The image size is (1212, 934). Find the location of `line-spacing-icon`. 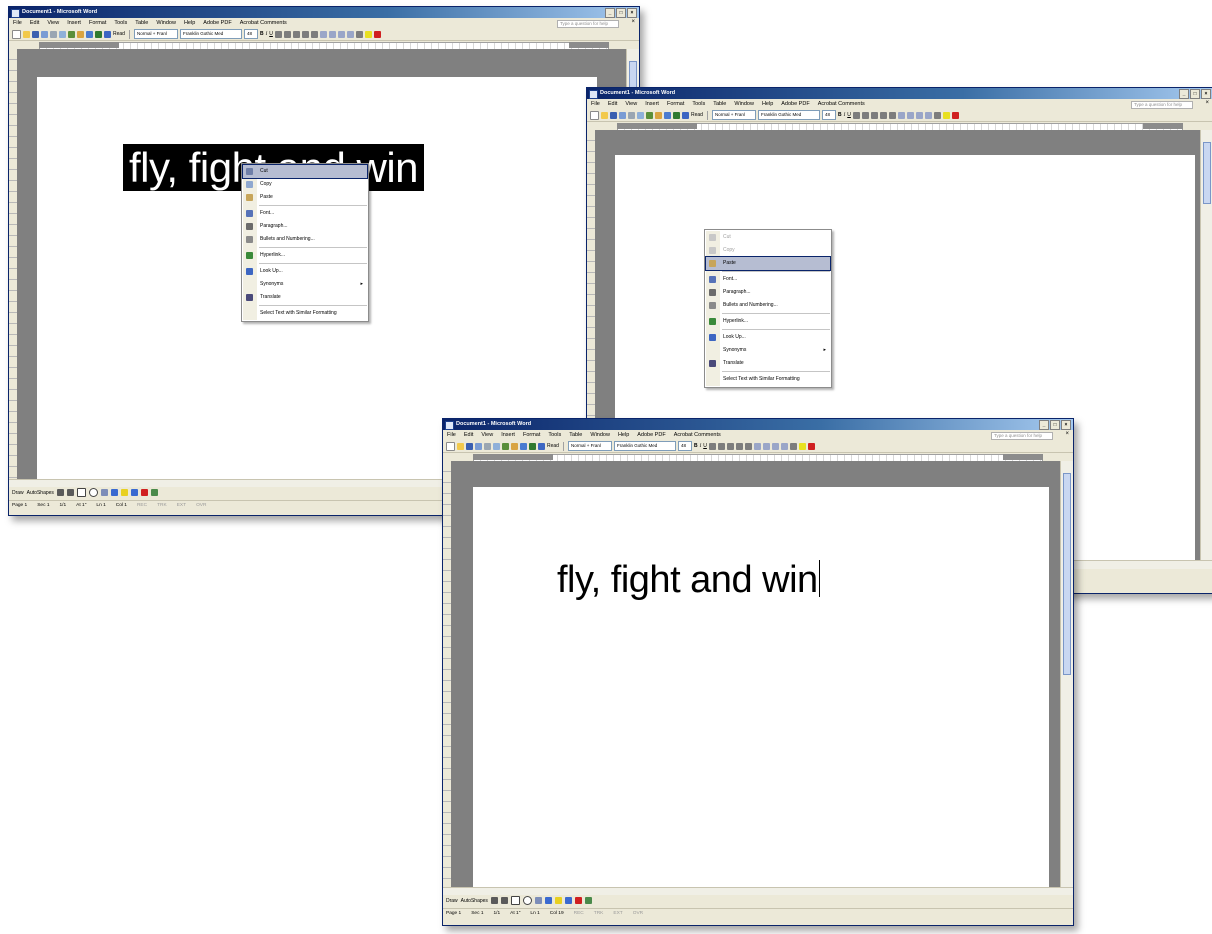

line-spacing-icon is located at coordinates (892, 115).